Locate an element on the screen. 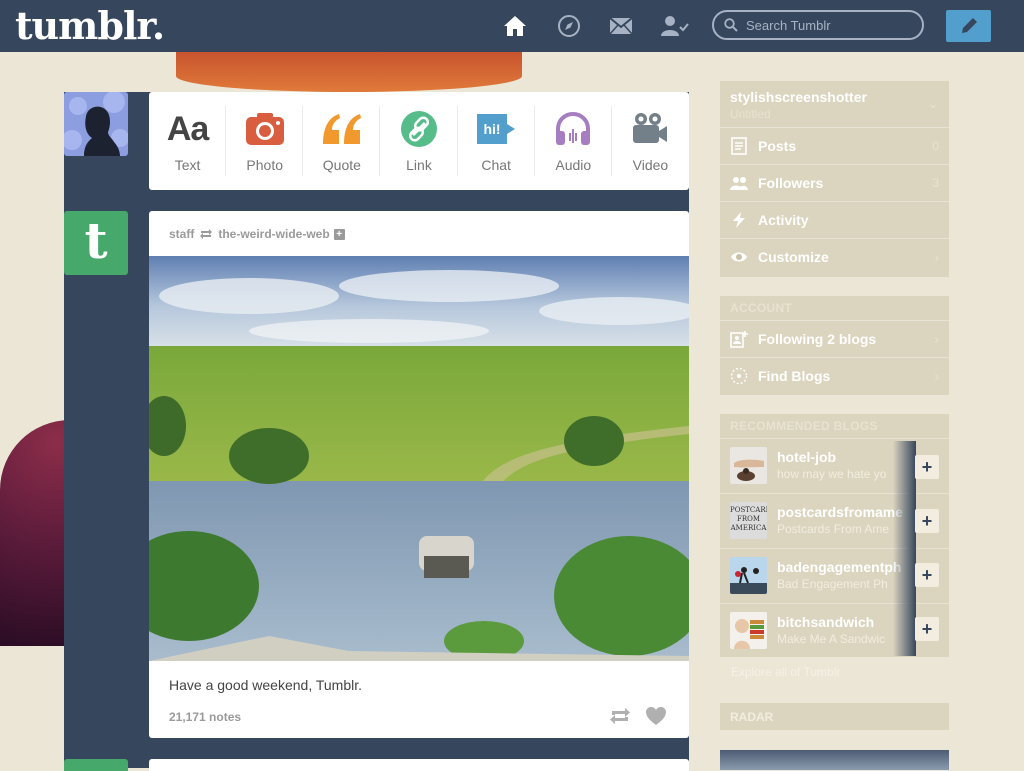  headphones-icon is located at coordinates (573, 128).